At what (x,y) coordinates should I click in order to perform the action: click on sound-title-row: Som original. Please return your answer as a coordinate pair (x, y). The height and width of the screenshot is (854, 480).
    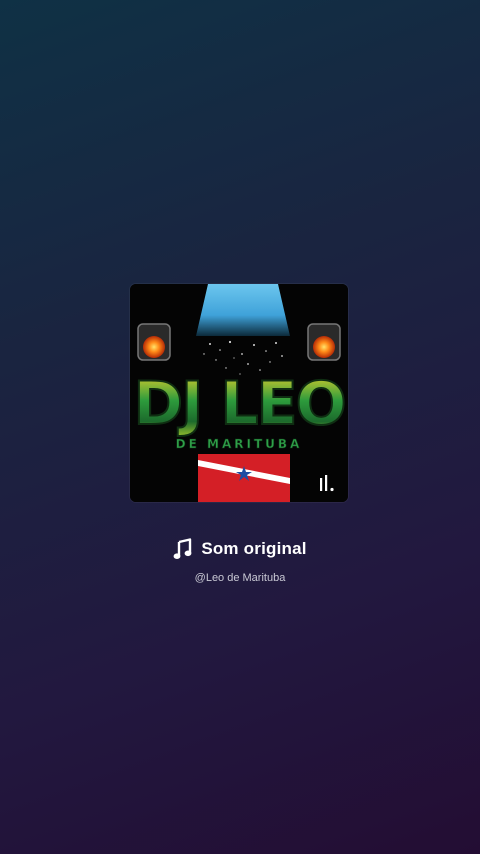
    Looking at the image, I should click on (240, 549).